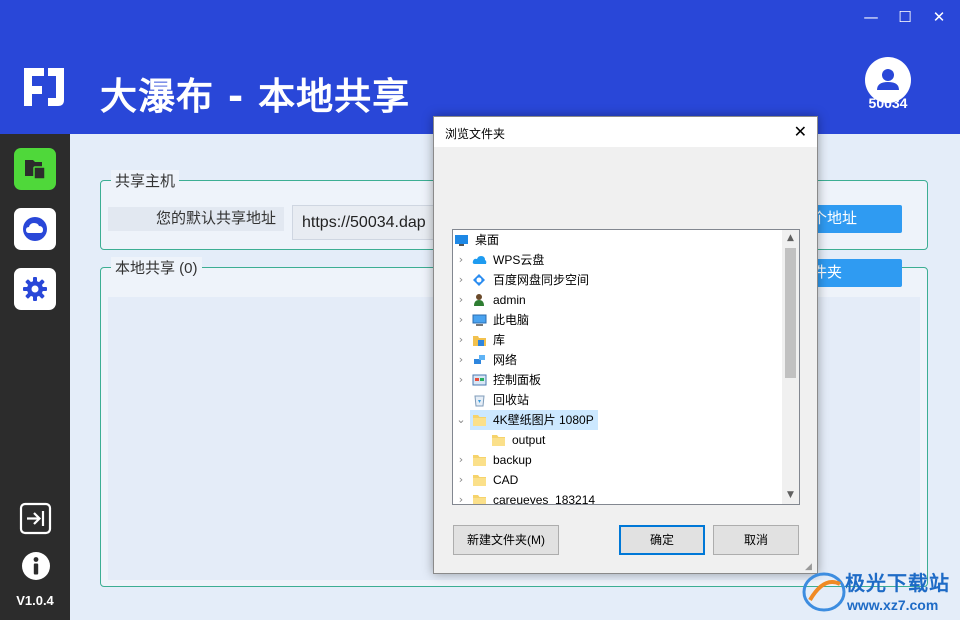 The height and width of the screenshot is (620, 960). I want to click on tree-item: ⌄ 4K壁纸图片 1080P, so click(618, 420).